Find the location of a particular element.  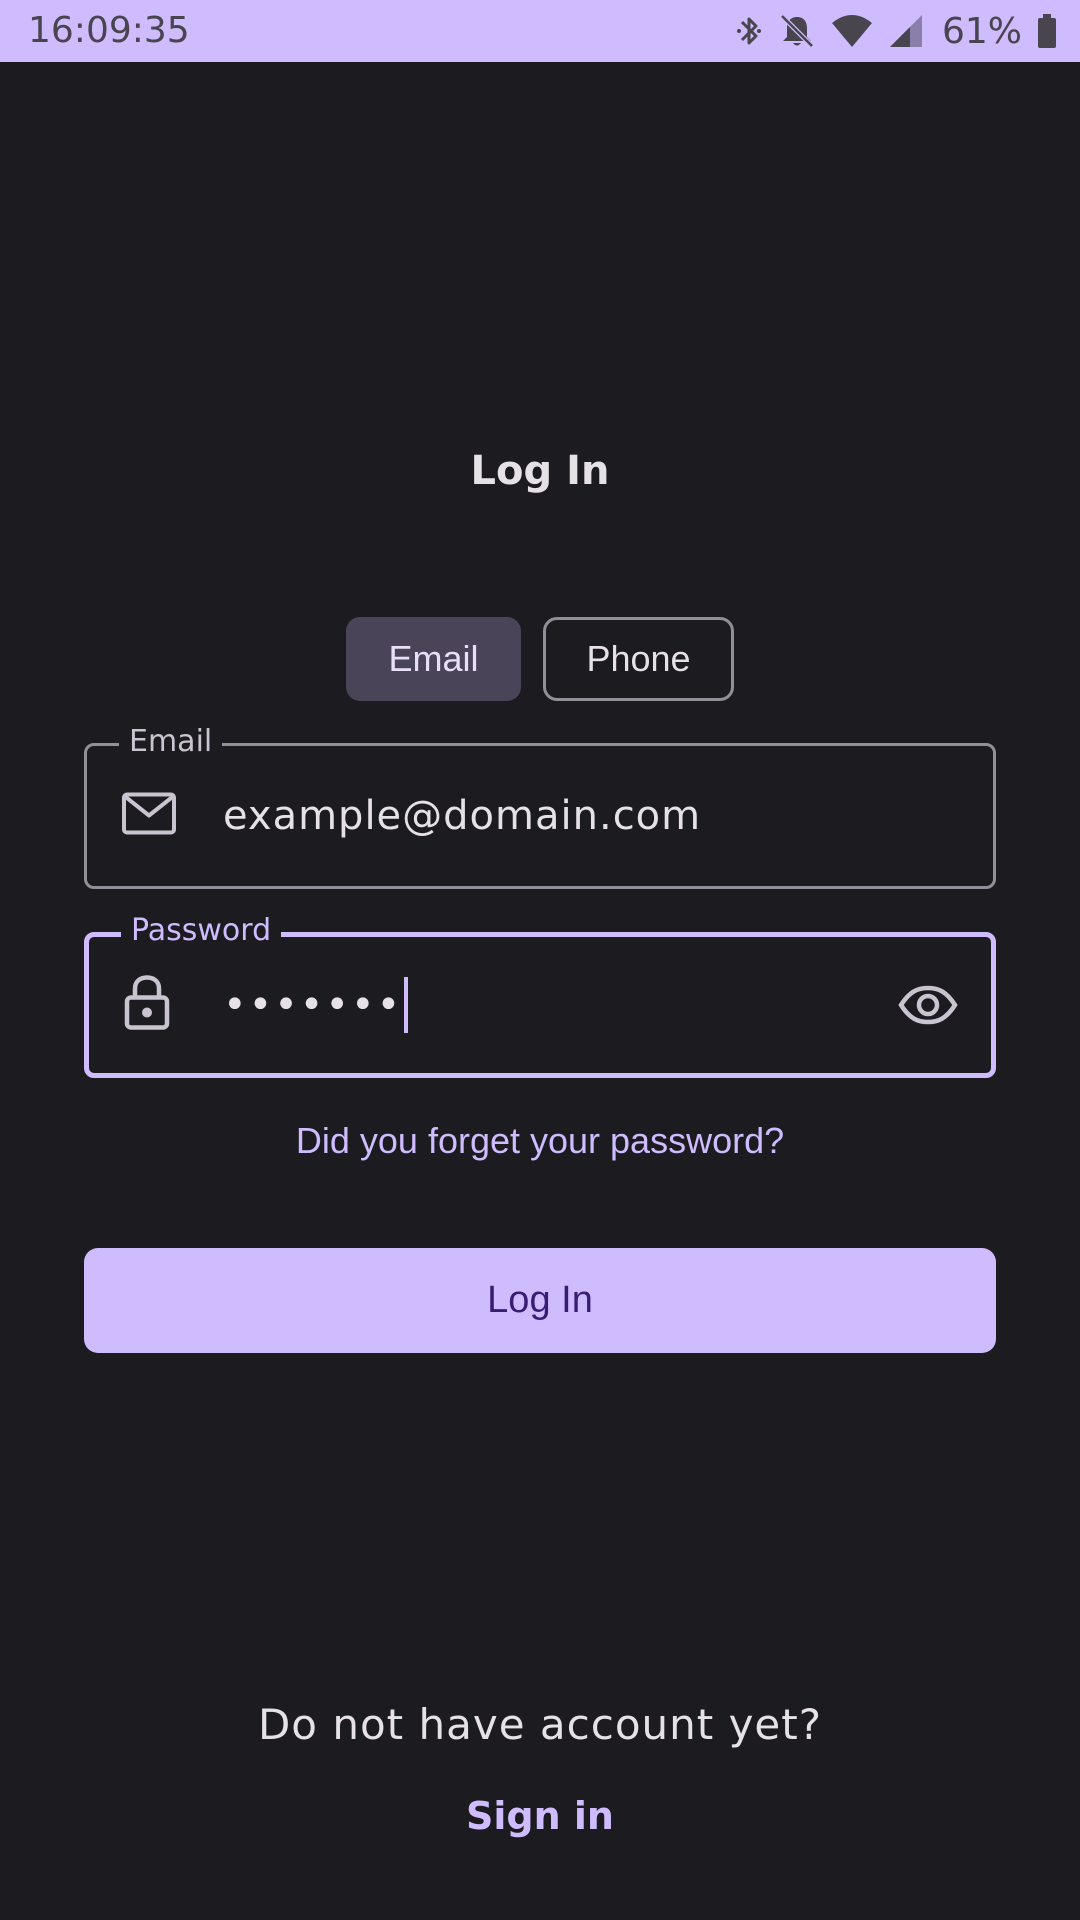

password-input: ••••••• is located at coordinates (316, 1005).